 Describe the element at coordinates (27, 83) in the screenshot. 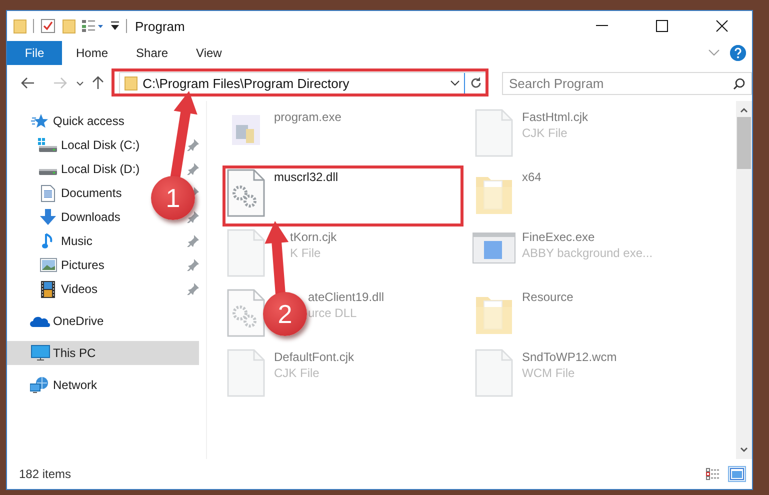

I see `back-arrow-icon` at that location.